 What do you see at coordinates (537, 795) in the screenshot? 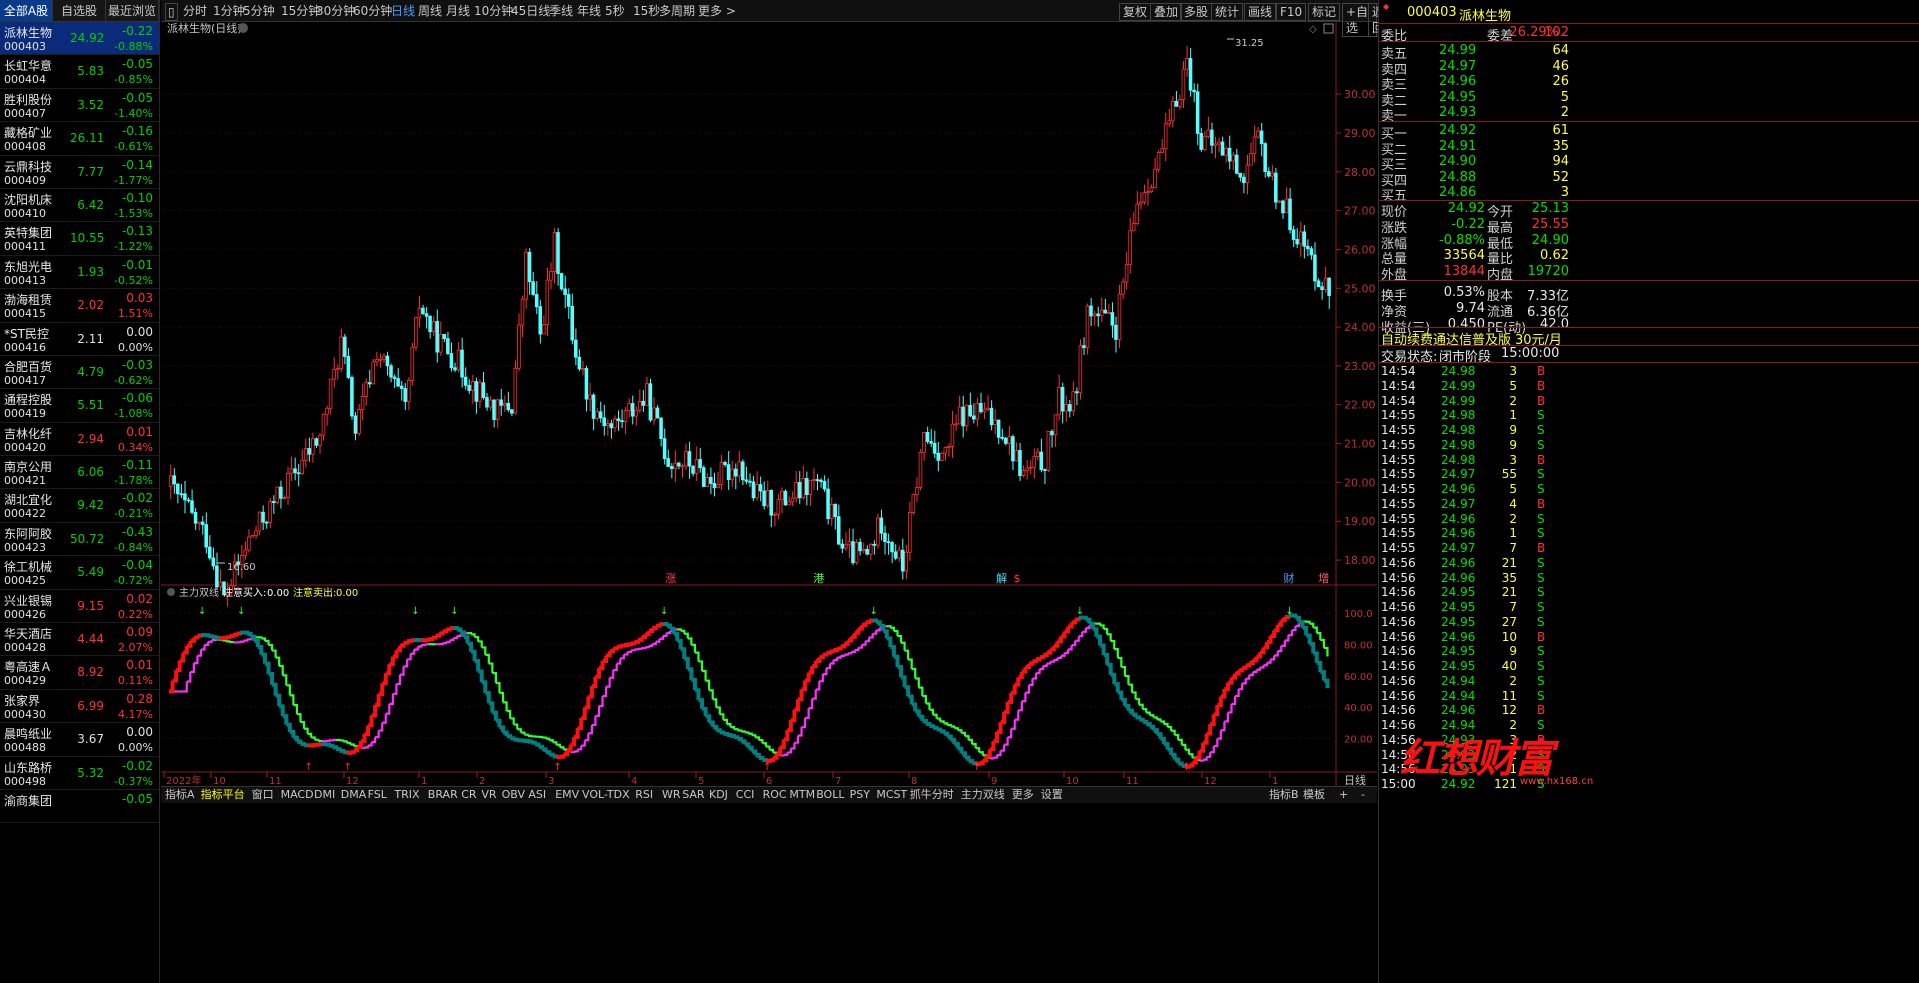
I see `indicator-tab-12: ASI` at bounding box center [537, 795].